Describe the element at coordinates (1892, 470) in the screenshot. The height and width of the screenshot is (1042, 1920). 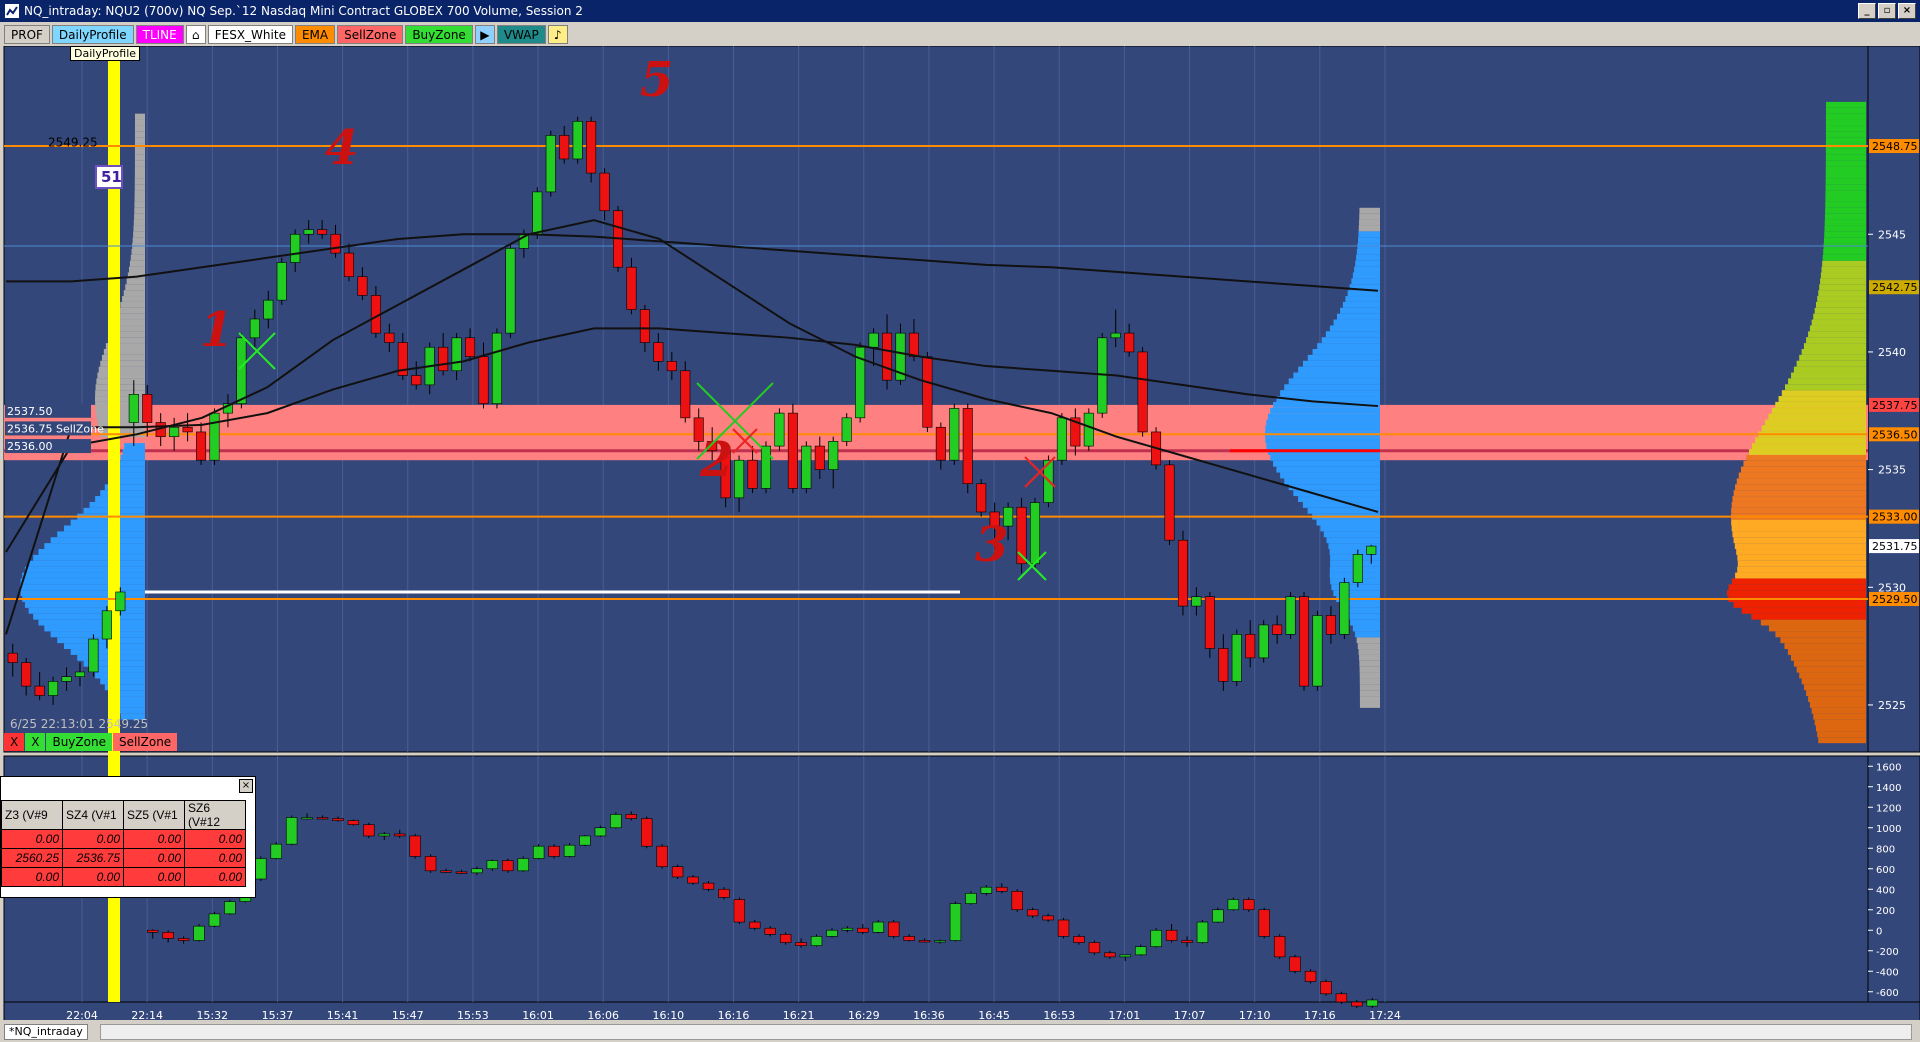
I see `y-tick-label: 2535` at that location.